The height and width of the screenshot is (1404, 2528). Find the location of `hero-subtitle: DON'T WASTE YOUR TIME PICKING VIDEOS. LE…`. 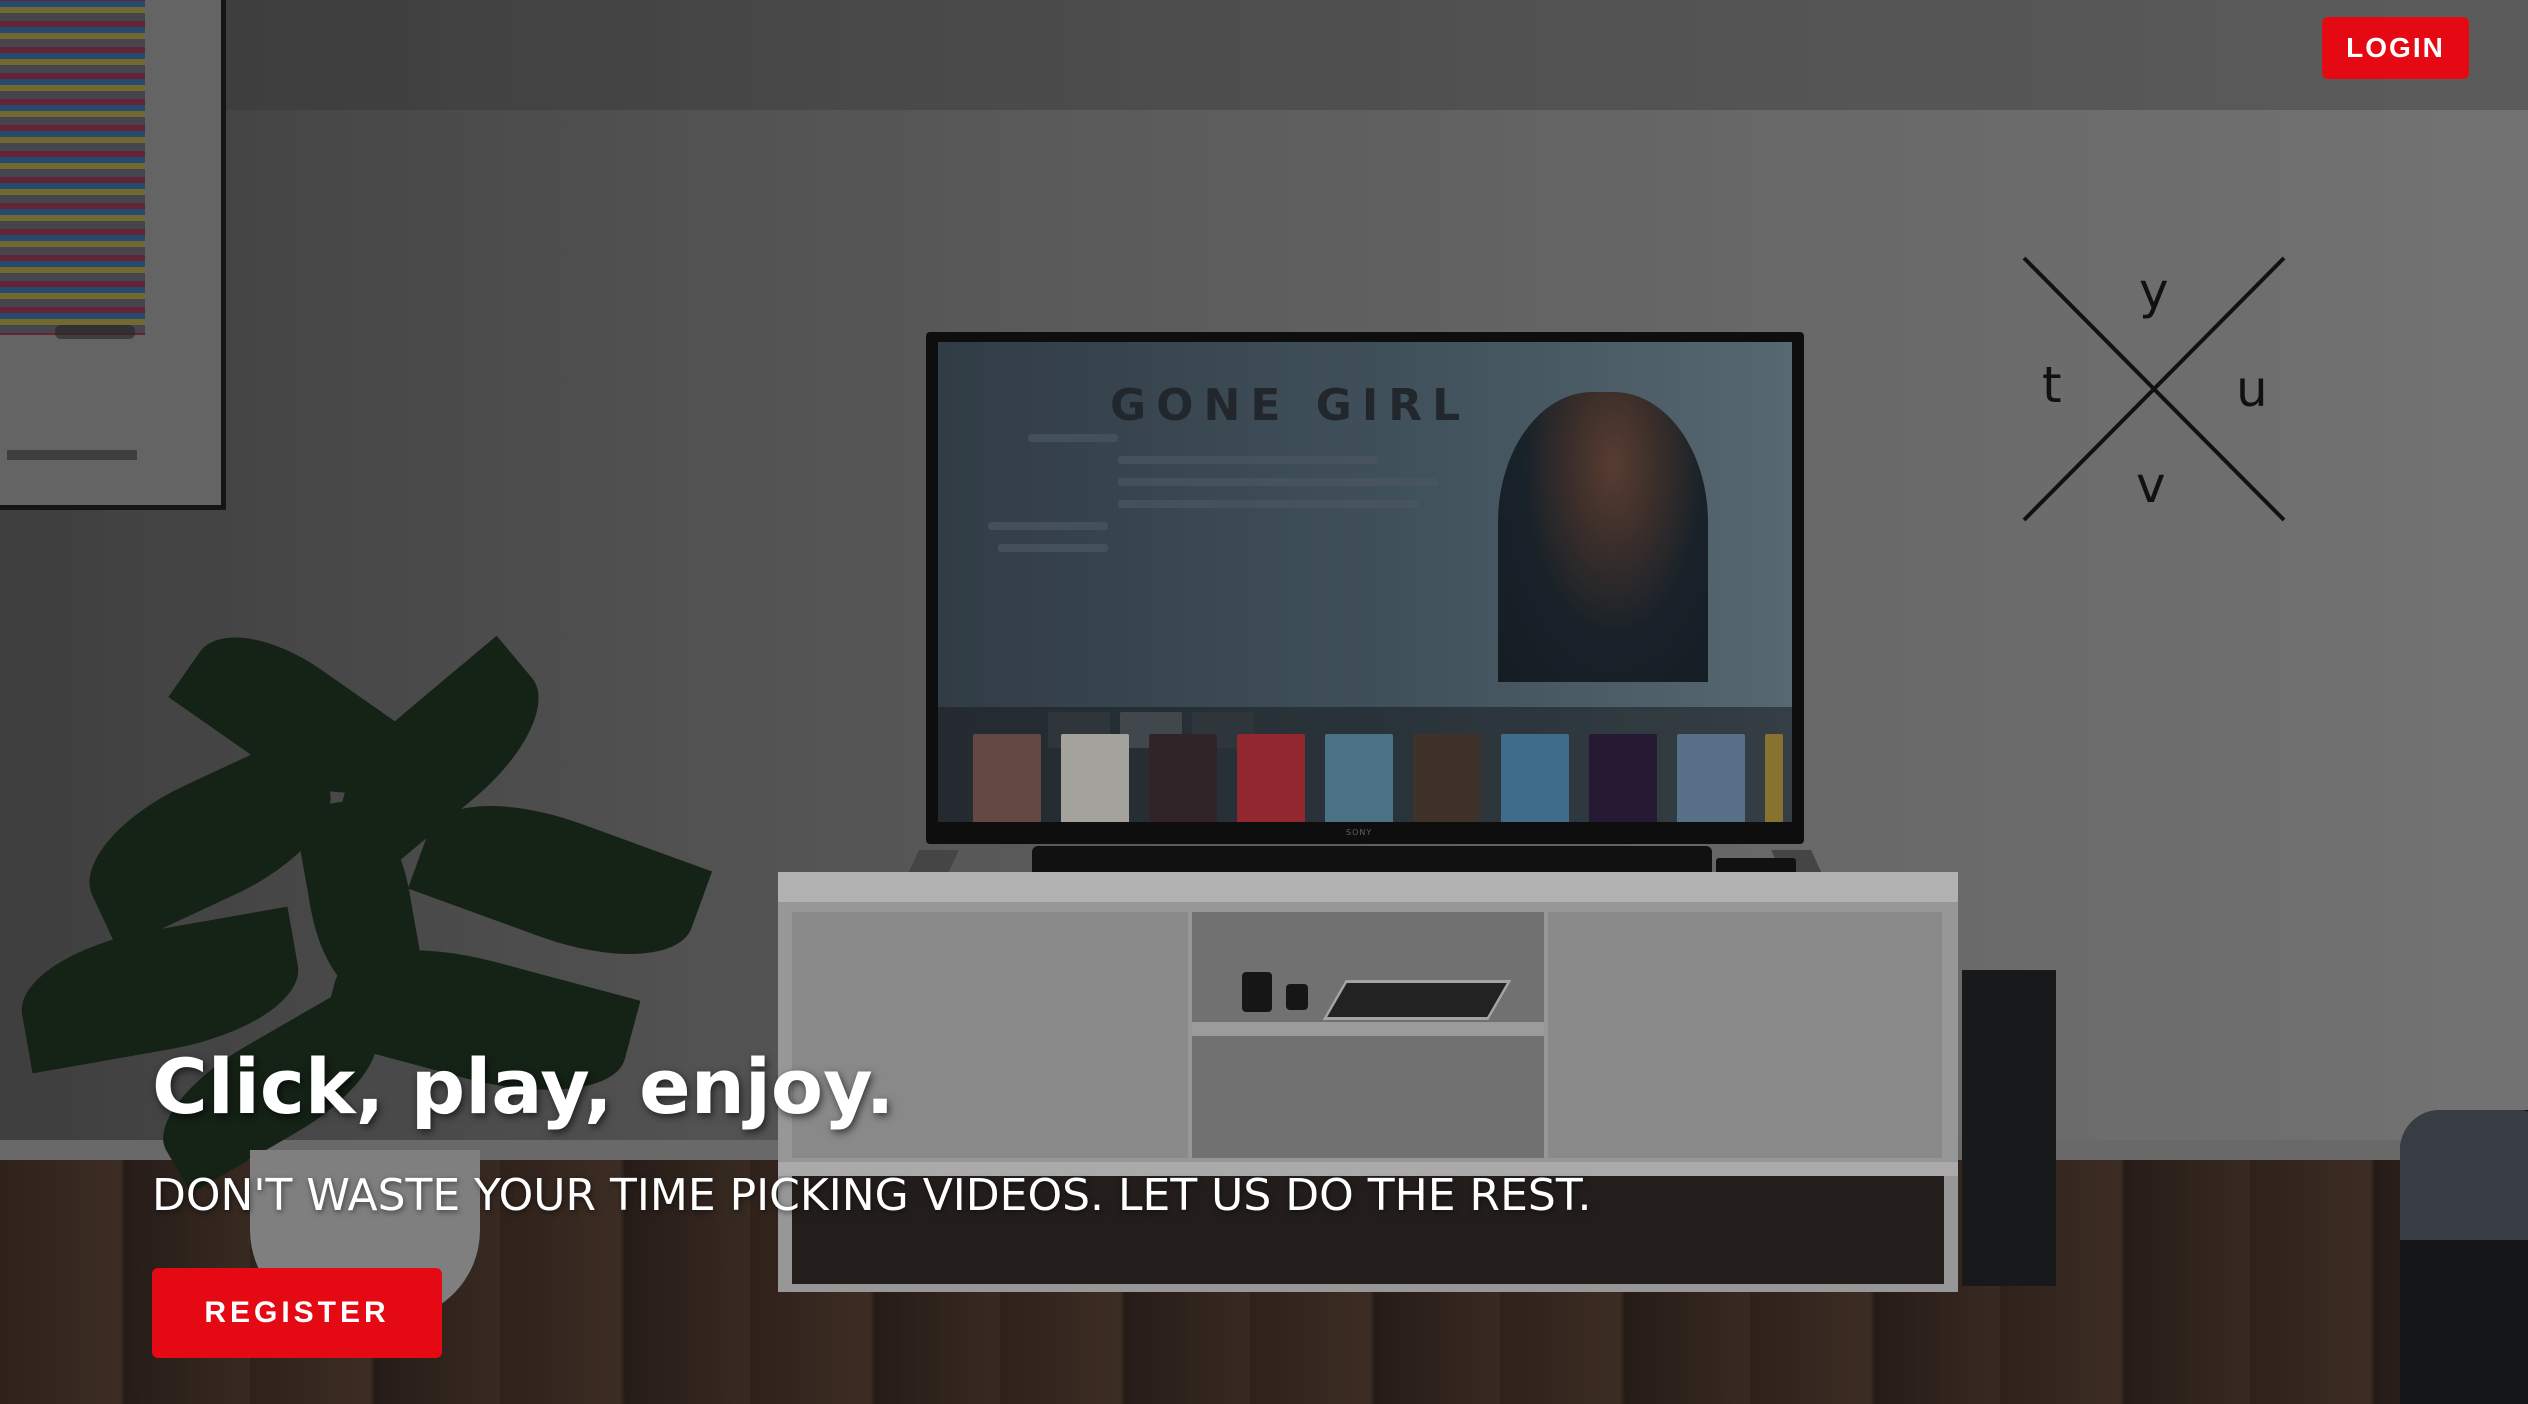

hero-subtitle: DON'T WASTE YOUR TIME PICKING VIDEOS. LE… is located at coordinates (872, 1195).